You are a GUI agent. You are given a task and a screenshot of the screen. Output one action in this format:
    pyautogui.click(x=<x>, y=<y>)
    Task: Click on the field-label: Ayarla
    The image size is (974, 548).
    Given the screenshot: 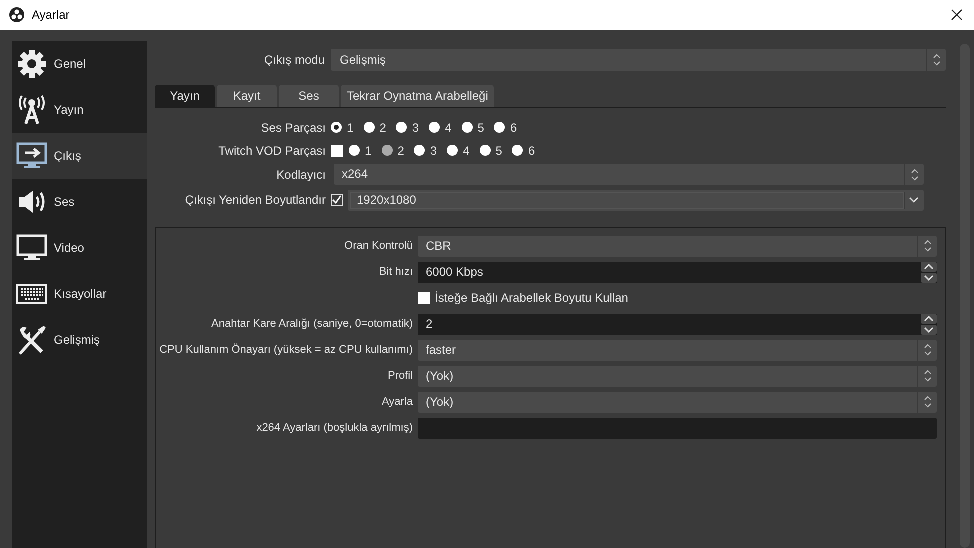 What is the action you would take?
    pyautogui.click(x=397, y=402)
    